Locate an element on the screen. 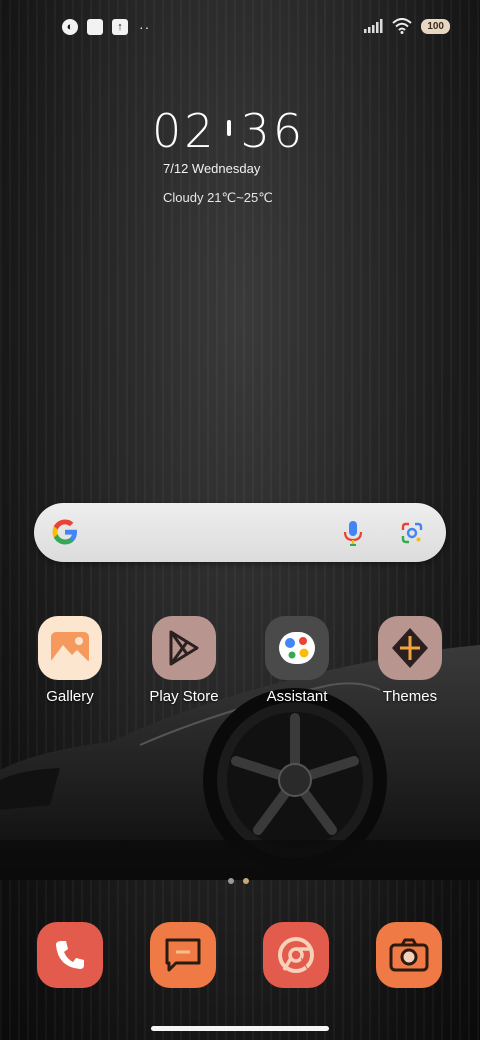 The height and width of the screenshot is (1040, 480). app-label: Themes is located at coordinates (410, 696).